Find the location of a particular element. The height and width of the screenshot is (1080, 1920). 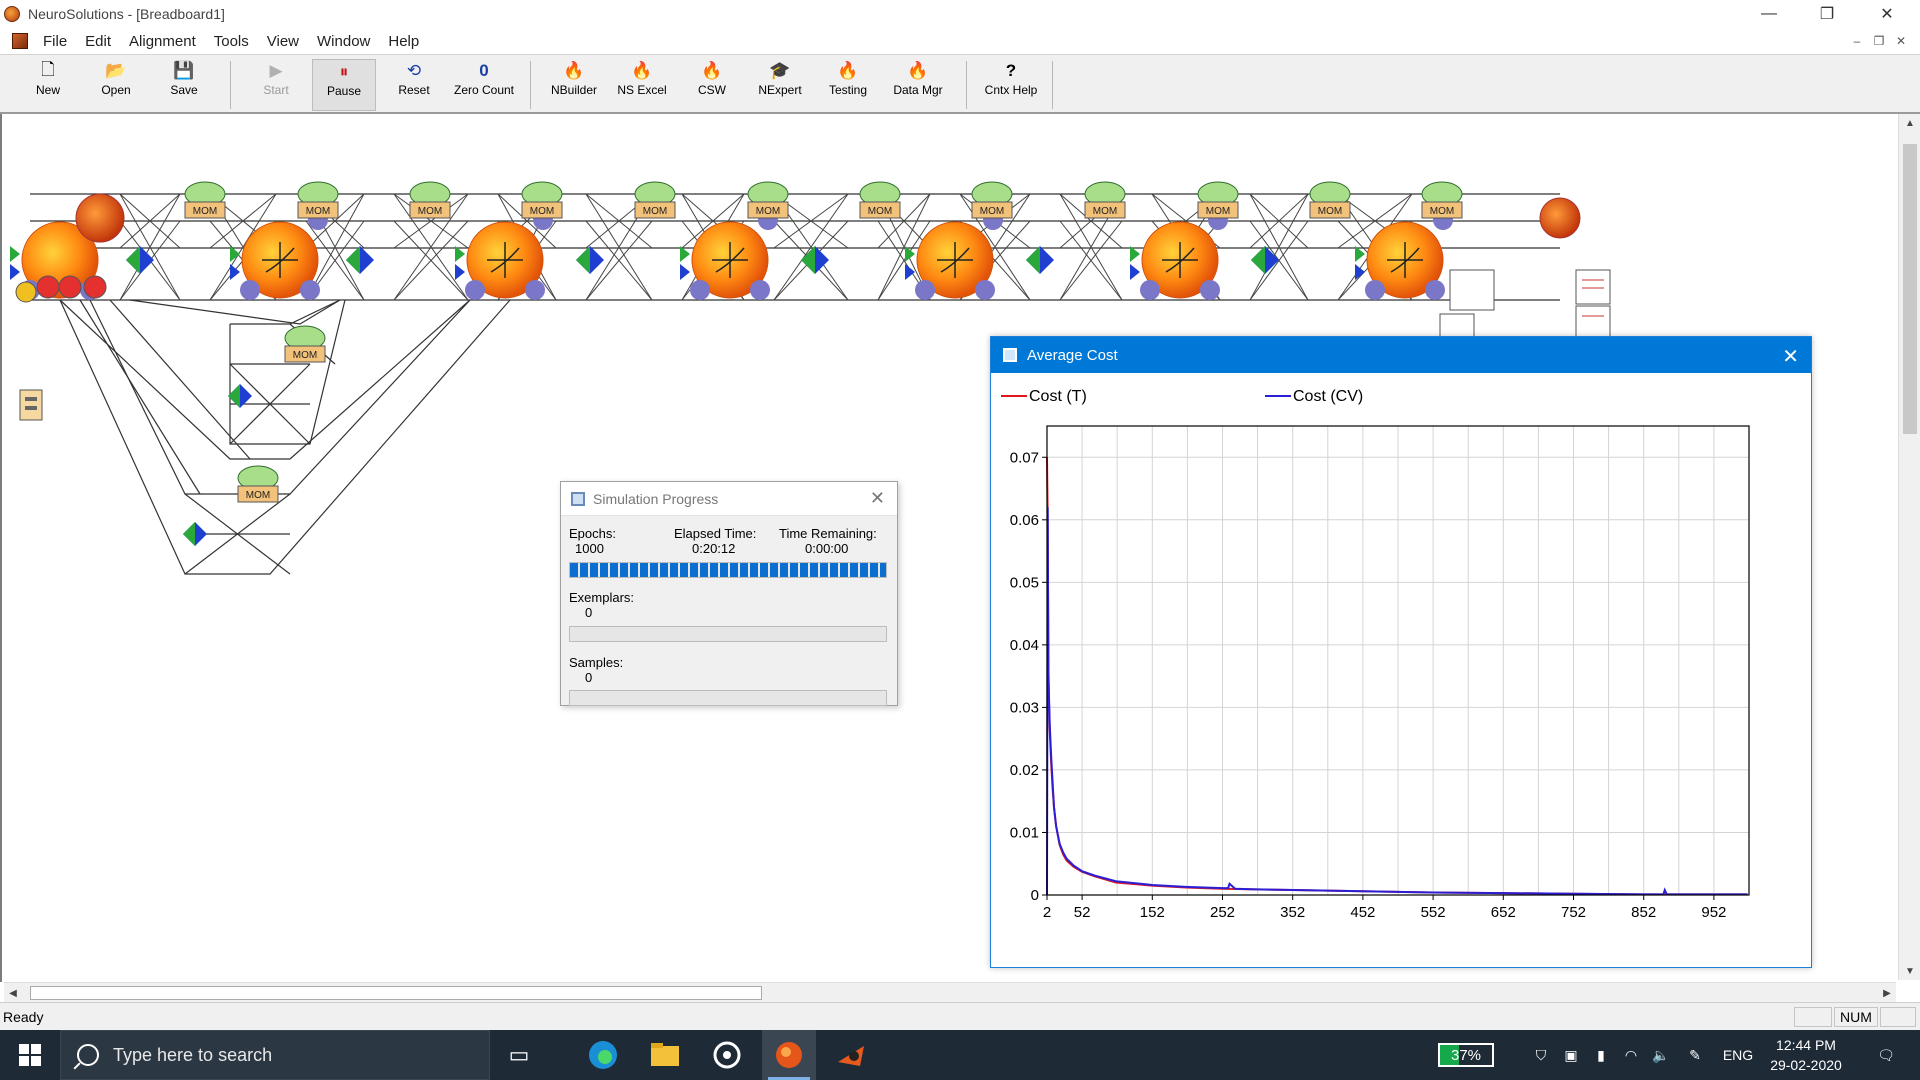

data-mgr-button: 🔥 Data Mgr is located at coordinates (918, 85).